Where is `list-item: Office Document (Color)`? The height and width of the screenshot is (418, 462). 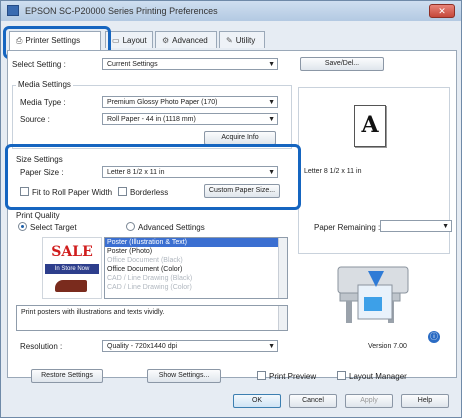
list-item: Office Document (Color) is located at coordinates (196, 269).